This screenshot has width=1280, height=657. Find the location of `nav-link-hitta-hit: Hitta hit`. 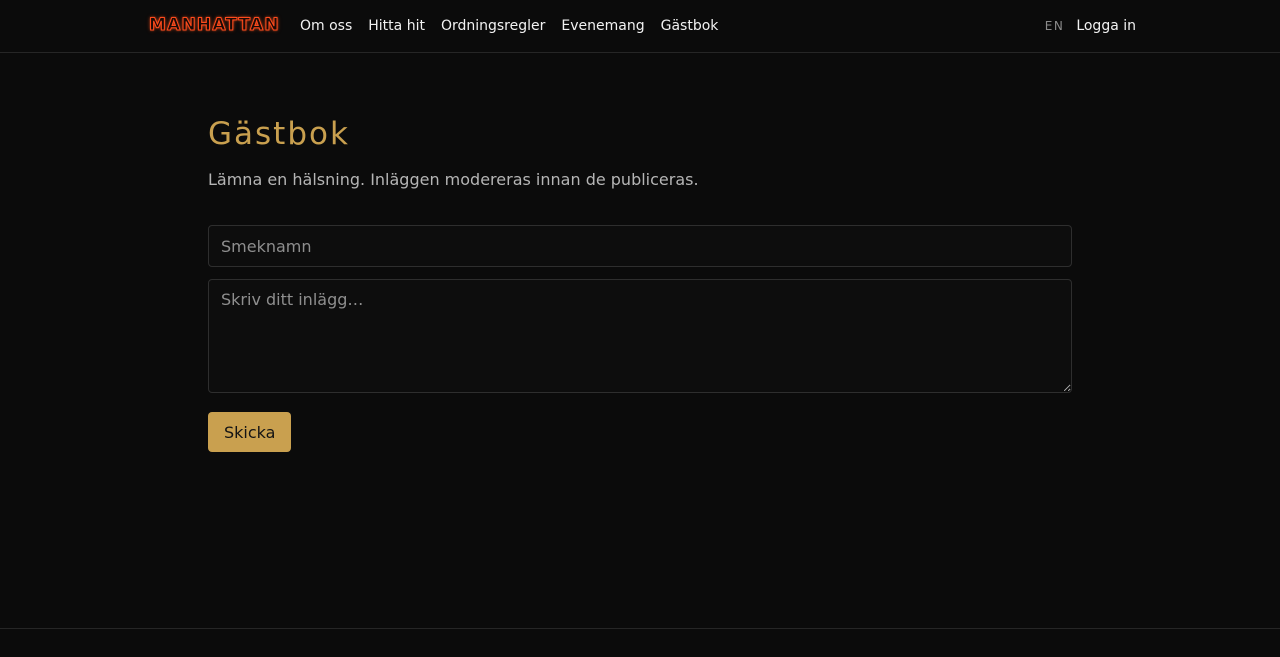

nav-link-hitta-hit: Hitta hit is located at coordinates (396, 26).